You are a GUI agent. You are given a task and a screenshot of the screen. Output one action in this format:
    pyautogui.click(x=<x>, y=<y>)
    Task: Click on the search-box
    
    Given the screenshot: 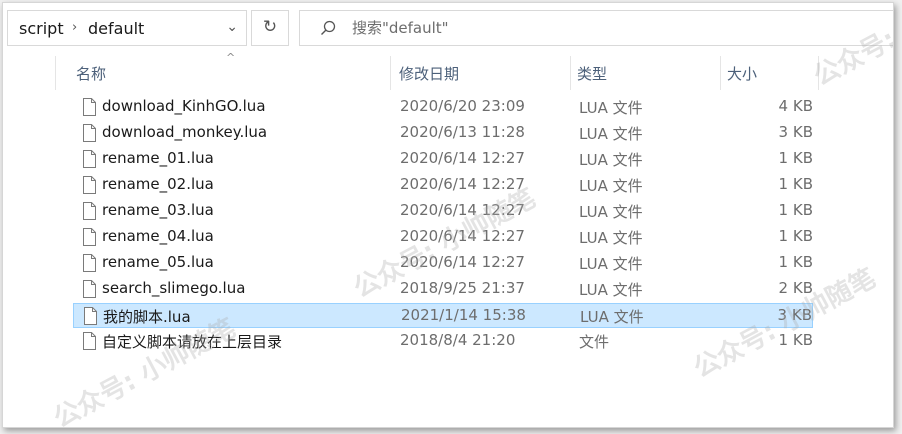 What is the action you would take?
    pyautogui.click(x=596, y=28)
    